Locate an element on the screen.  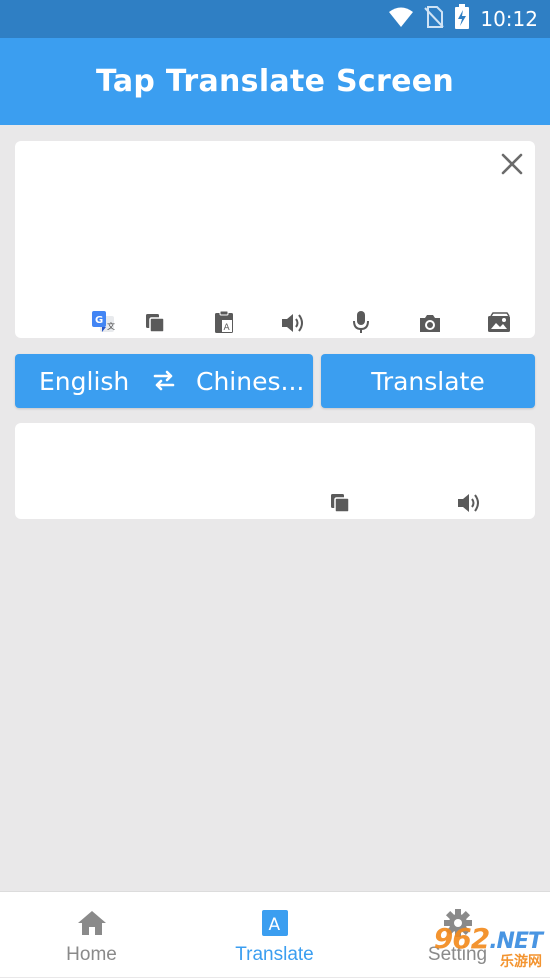
voice-input-button is located at coordinates (361, 322).